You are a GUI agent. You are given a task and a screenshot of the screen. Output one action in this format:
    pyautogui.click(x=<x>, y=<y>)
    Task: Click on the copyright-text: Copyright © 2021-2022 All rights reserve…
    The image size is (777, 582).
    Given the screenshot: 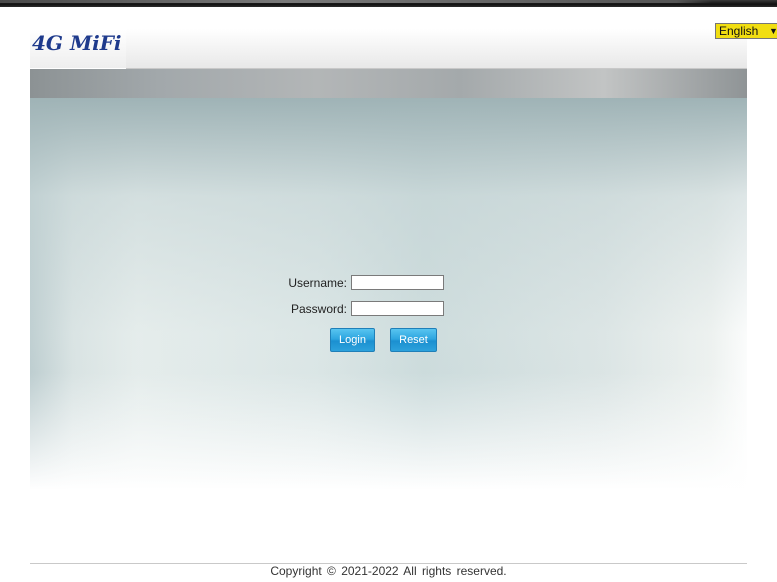 What is the action you would take?
    pyautogui.click(x=388, y=571)
    